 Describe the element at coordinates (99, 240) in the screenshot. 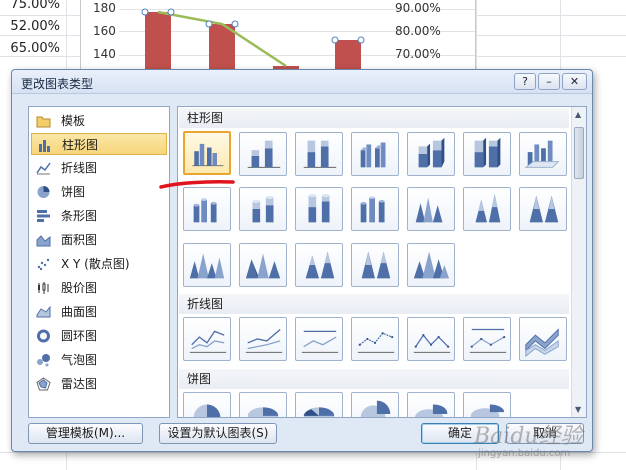

I see `category-item-area: 面积图` at that location.